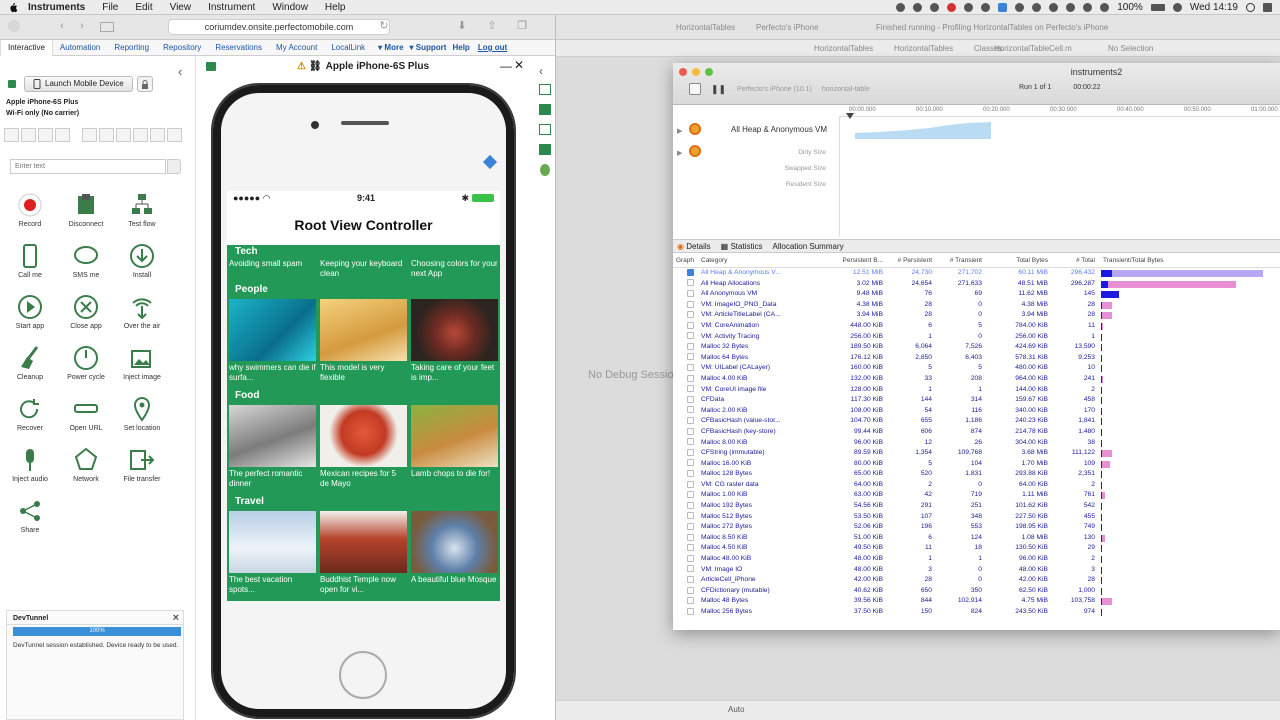 The width and height of the screenshot is (1280, 720). I want to click on more-menu-link: ▾ More, so click(390, 47).